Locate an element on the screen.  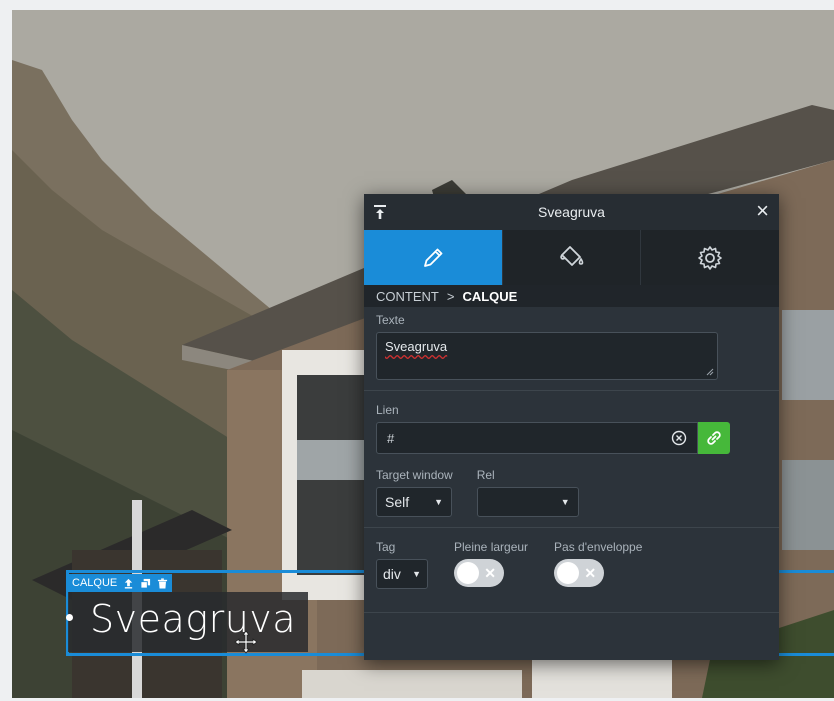
texte-section: Texte Sveagruva is located at coordinates (571, 349).